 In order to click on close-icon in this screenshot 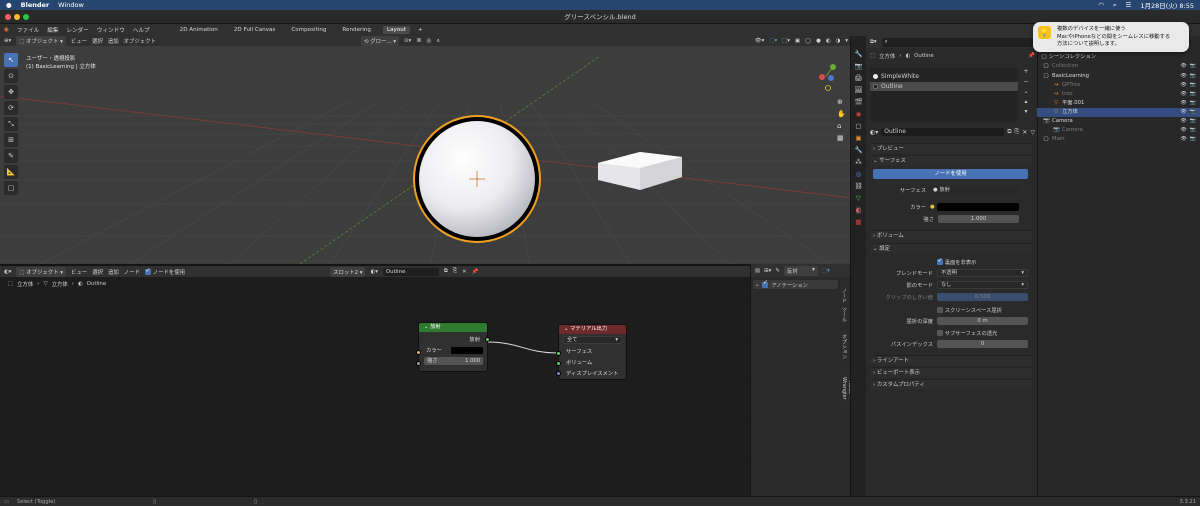, I will do `click(8, 17)`.